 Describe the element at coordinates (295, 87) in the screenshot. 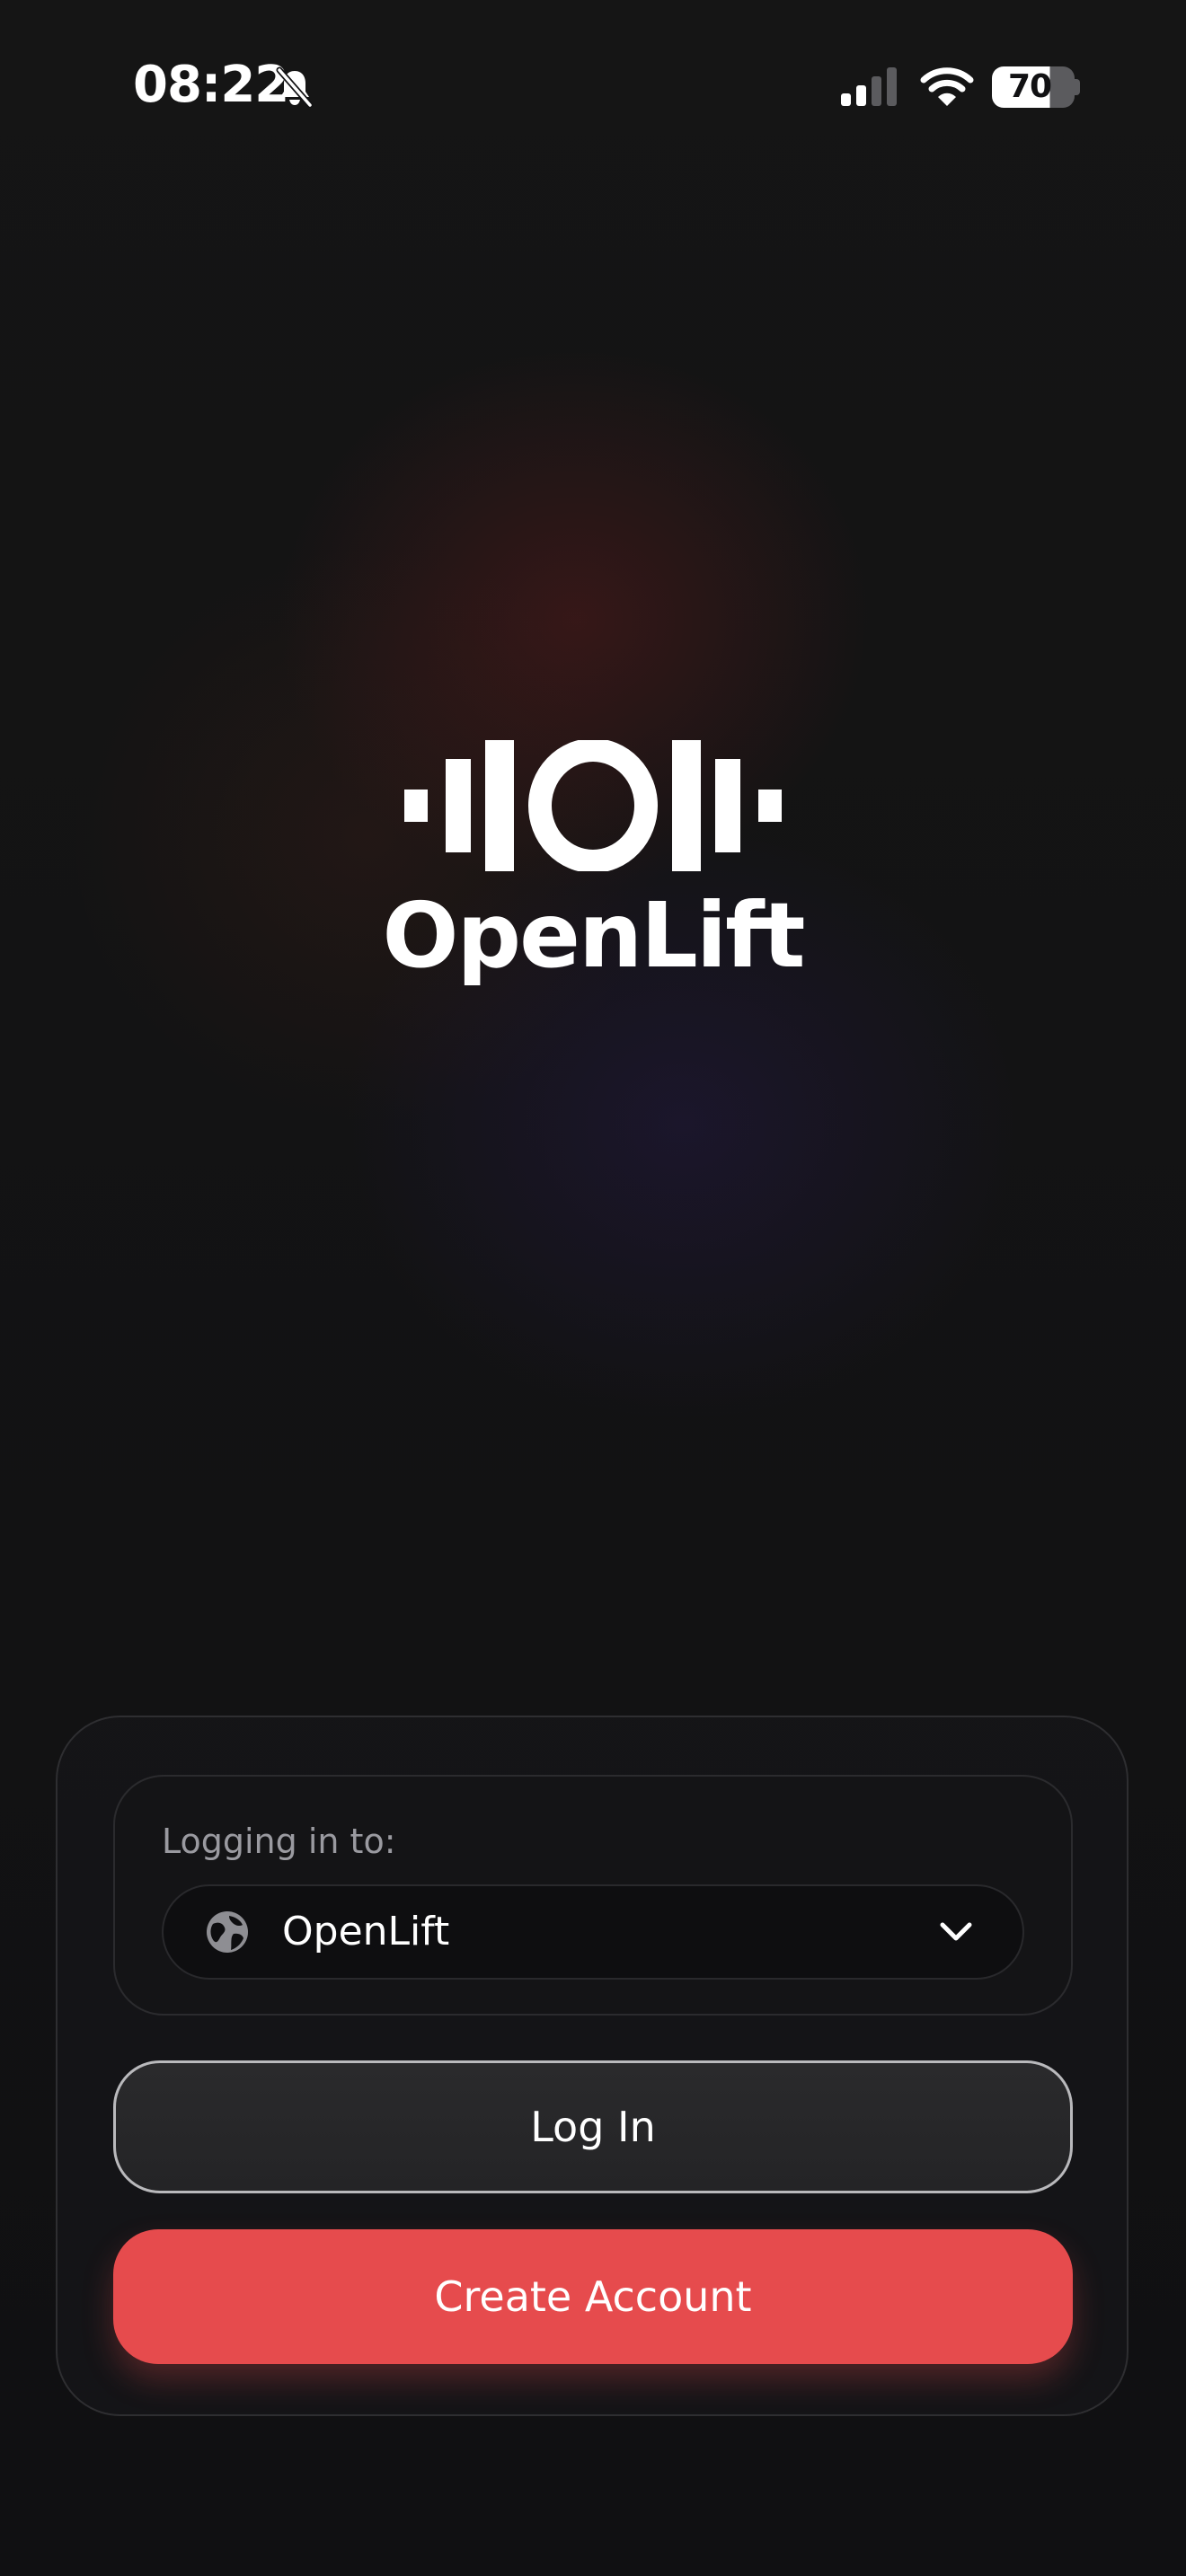

I see `bell-slash-icon` at that location.